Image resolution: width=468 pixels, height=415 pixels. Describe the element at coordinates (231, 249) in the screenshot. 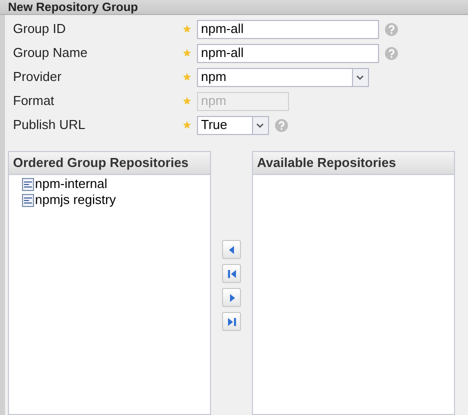

I see `move-left-button` at that location.